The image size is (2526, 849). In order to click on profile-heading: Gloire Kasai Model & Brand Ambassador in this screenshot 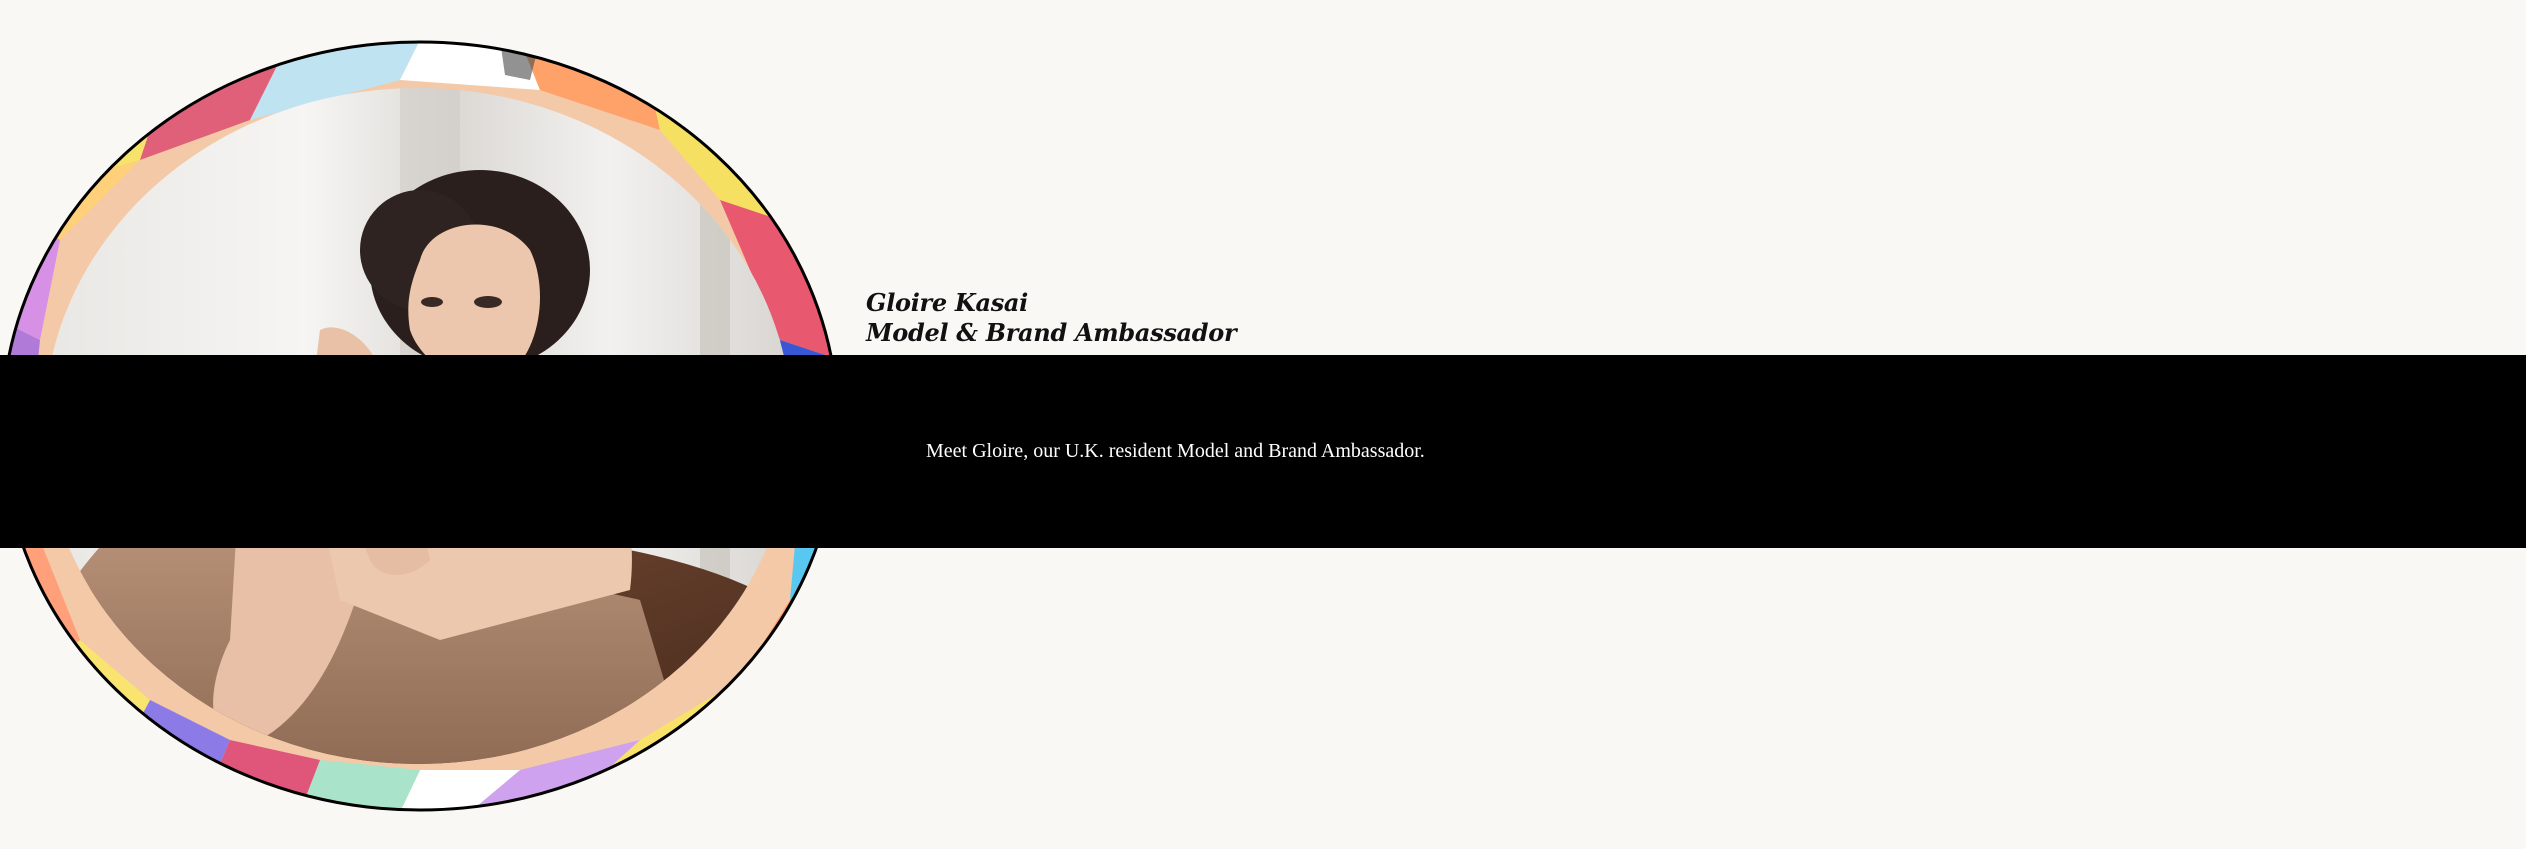, I will do `click(1051, 318)`.